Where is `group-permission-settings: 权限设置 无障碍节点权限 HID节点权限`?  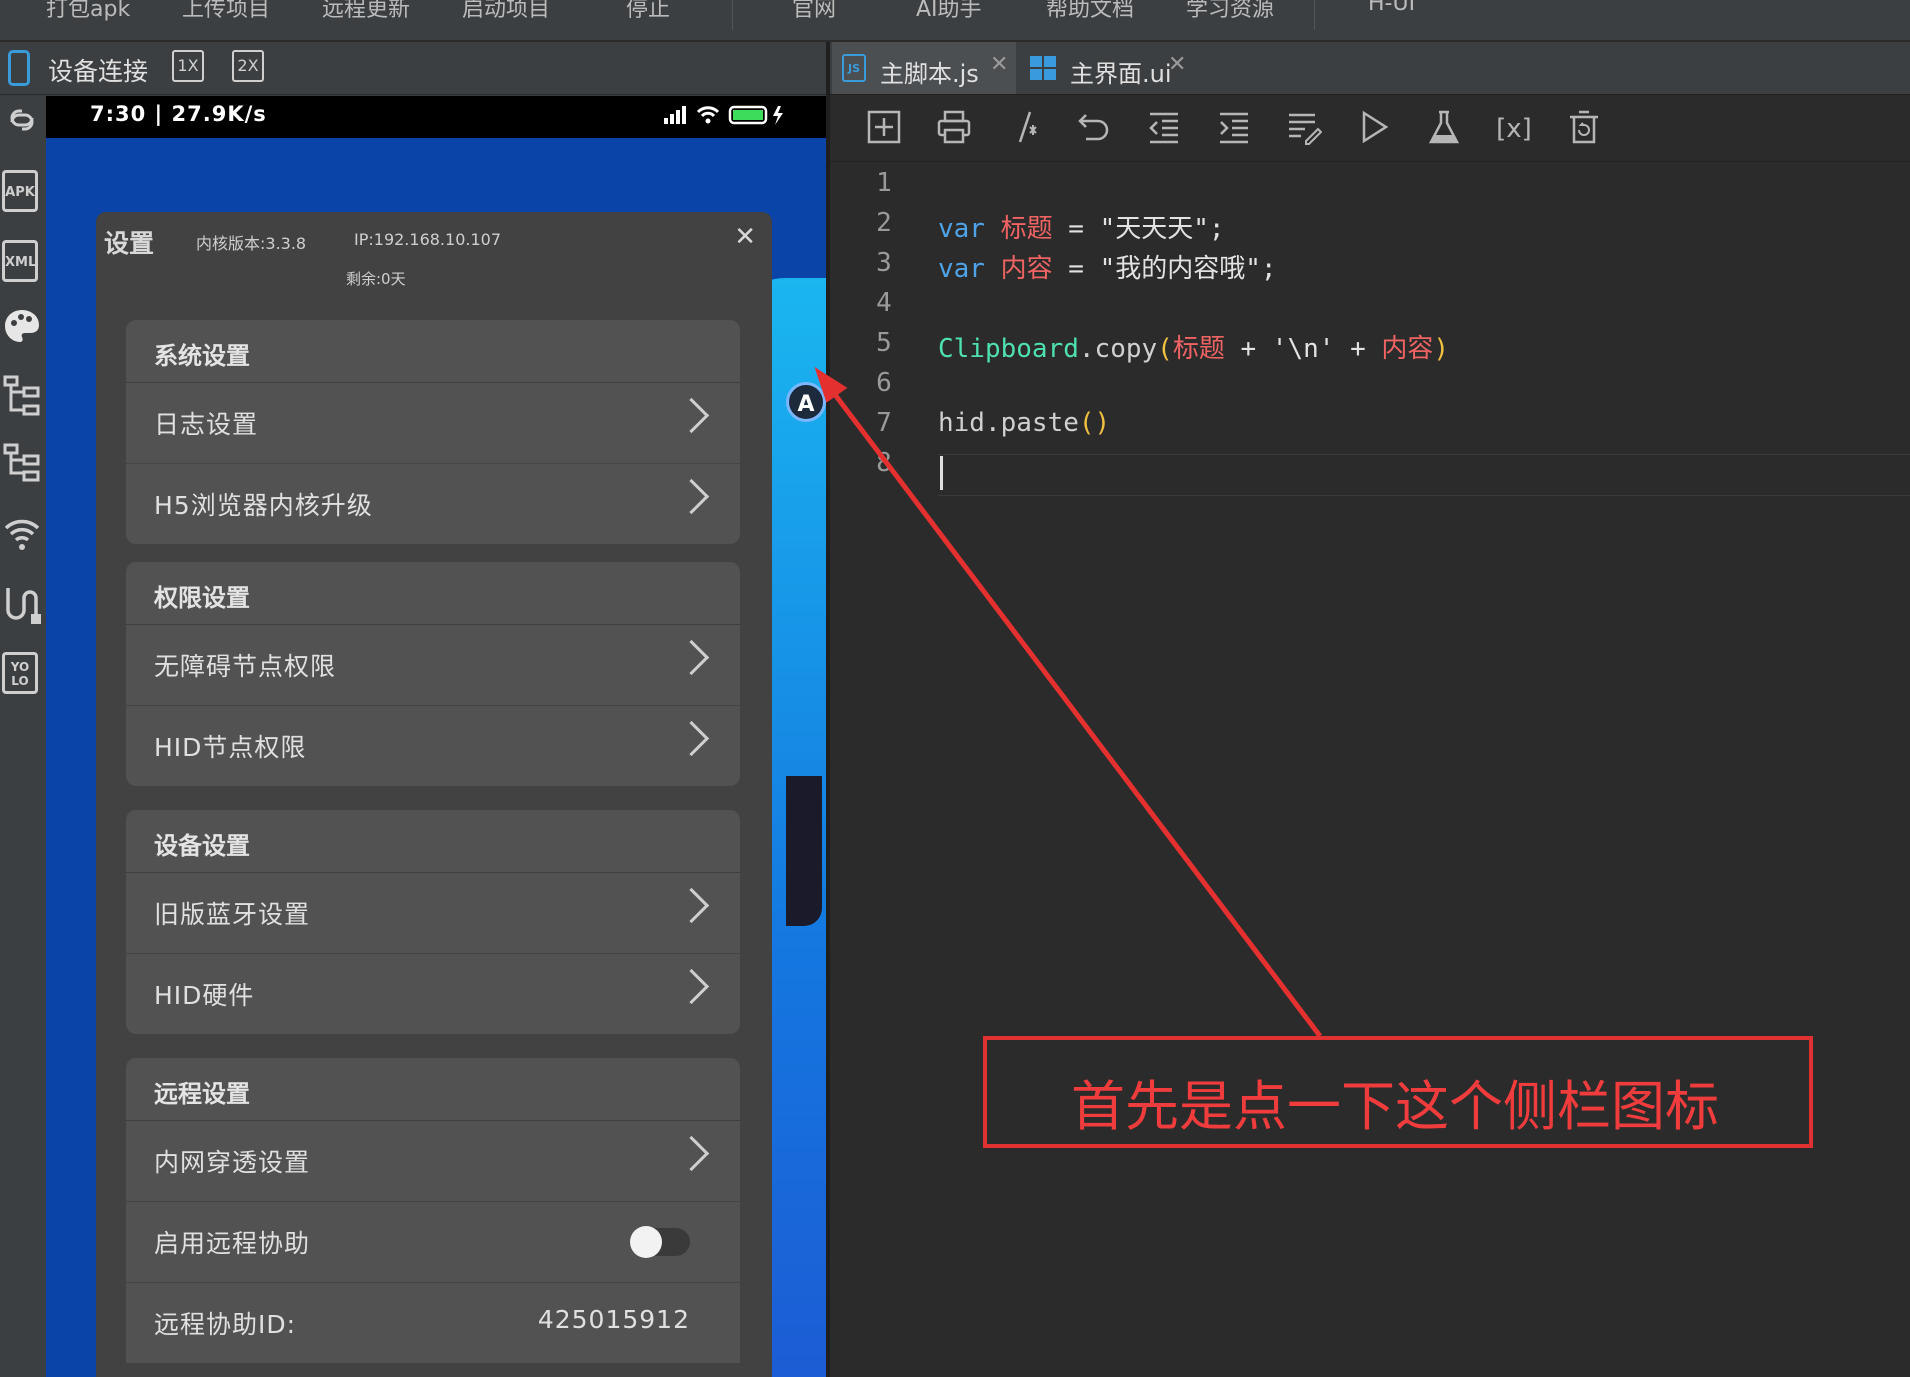
group-permission-settings: 权限设置 无障碍节点权限 HID节点权限 is located at coordinates (433, 674).